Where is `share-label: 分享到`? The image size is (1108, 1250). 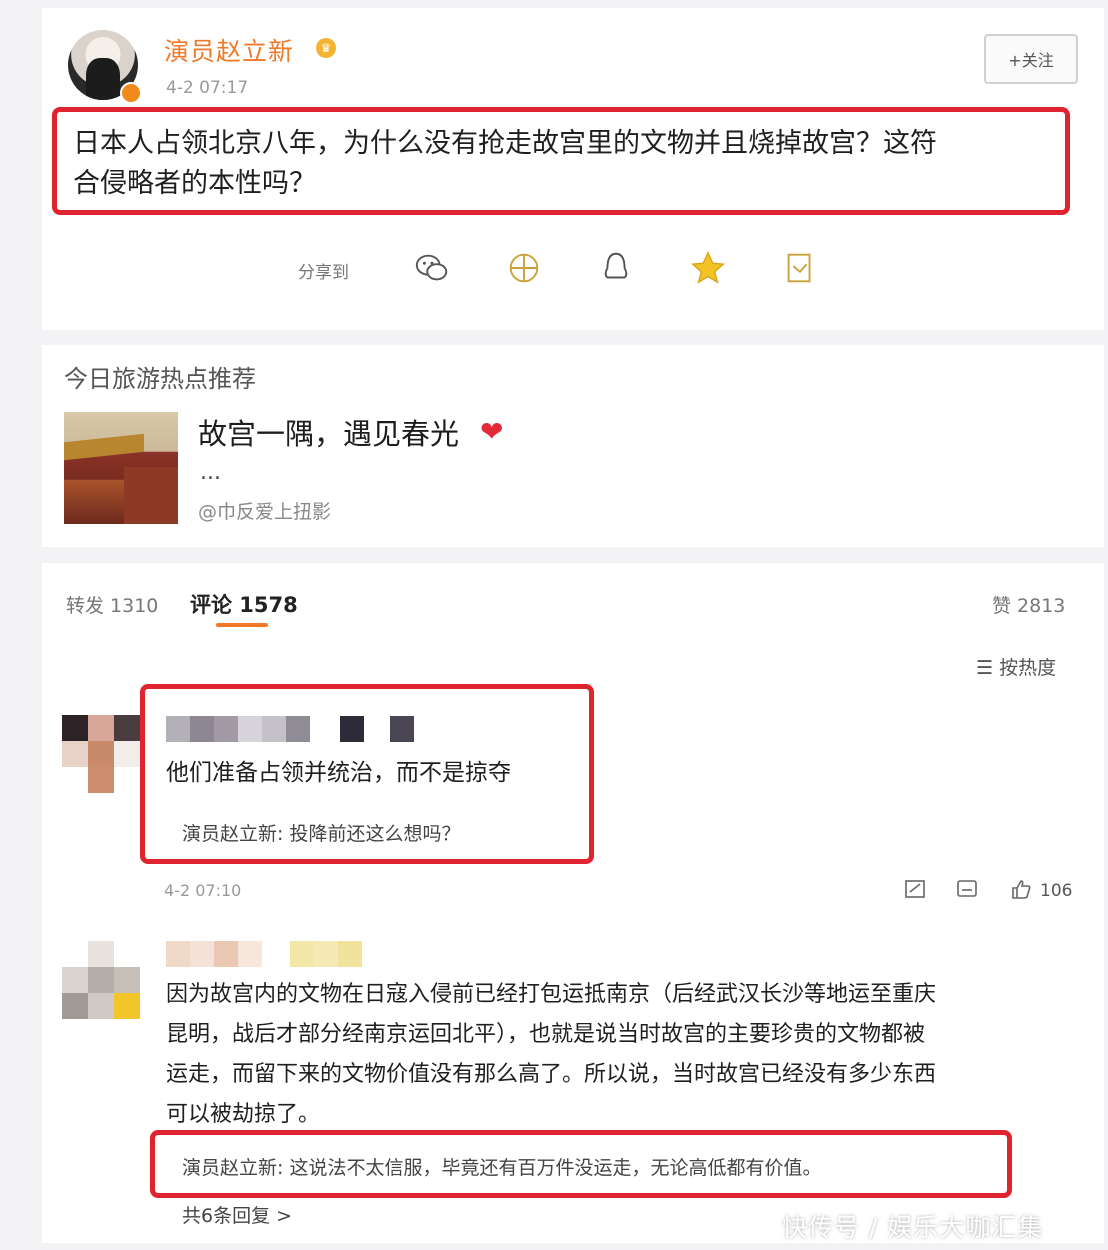
share-label: 分享到 is located at coordinates (323, 273).